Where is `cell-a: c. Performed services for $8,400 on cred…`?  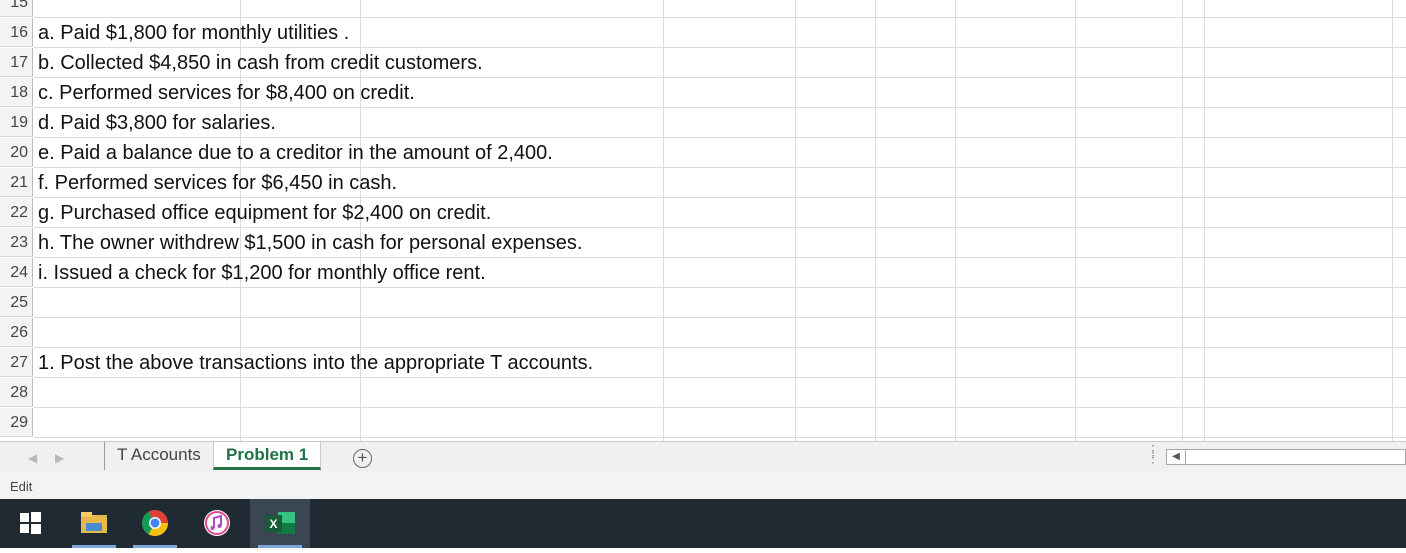
cell-a: c. Performed services for $8,400 on cred… is located at coordinates (226, 93).